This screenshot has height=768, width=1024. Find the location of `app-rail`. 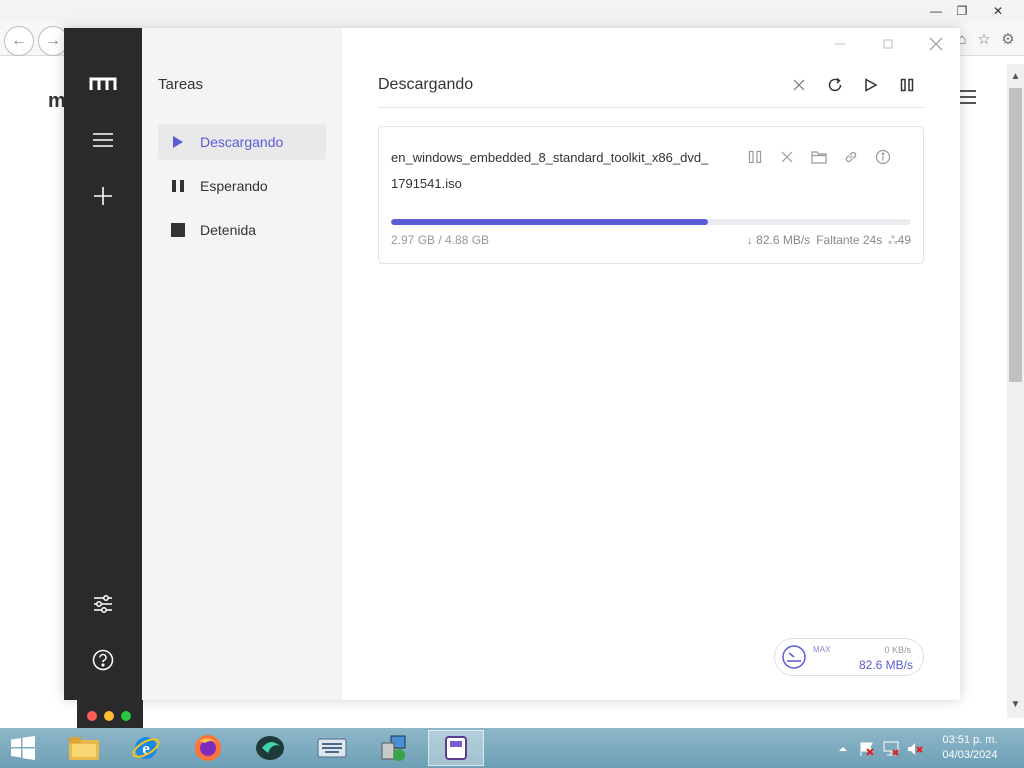

app-rail is located at coordinates (103, 364).